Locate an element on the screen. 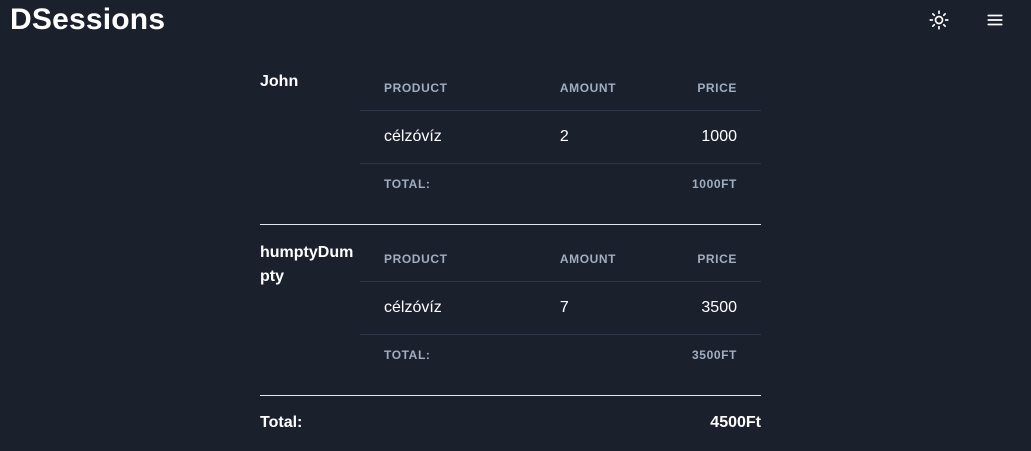 Image resolution: width=1031 pixels, height=451 pixels. total-value: 3500FT is located at coordinates (714, 355).